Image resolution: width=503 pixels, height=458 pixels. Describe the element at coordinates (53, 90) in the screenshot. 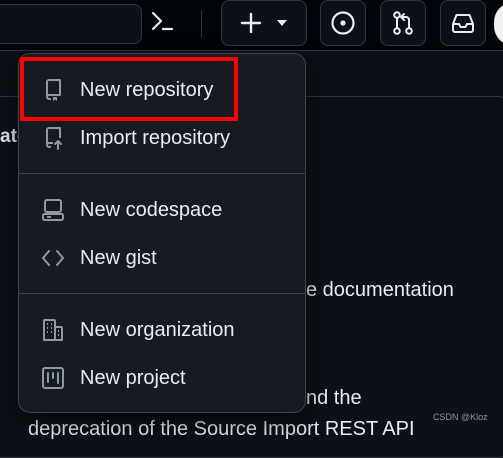

I see `repo-icon` at that location.